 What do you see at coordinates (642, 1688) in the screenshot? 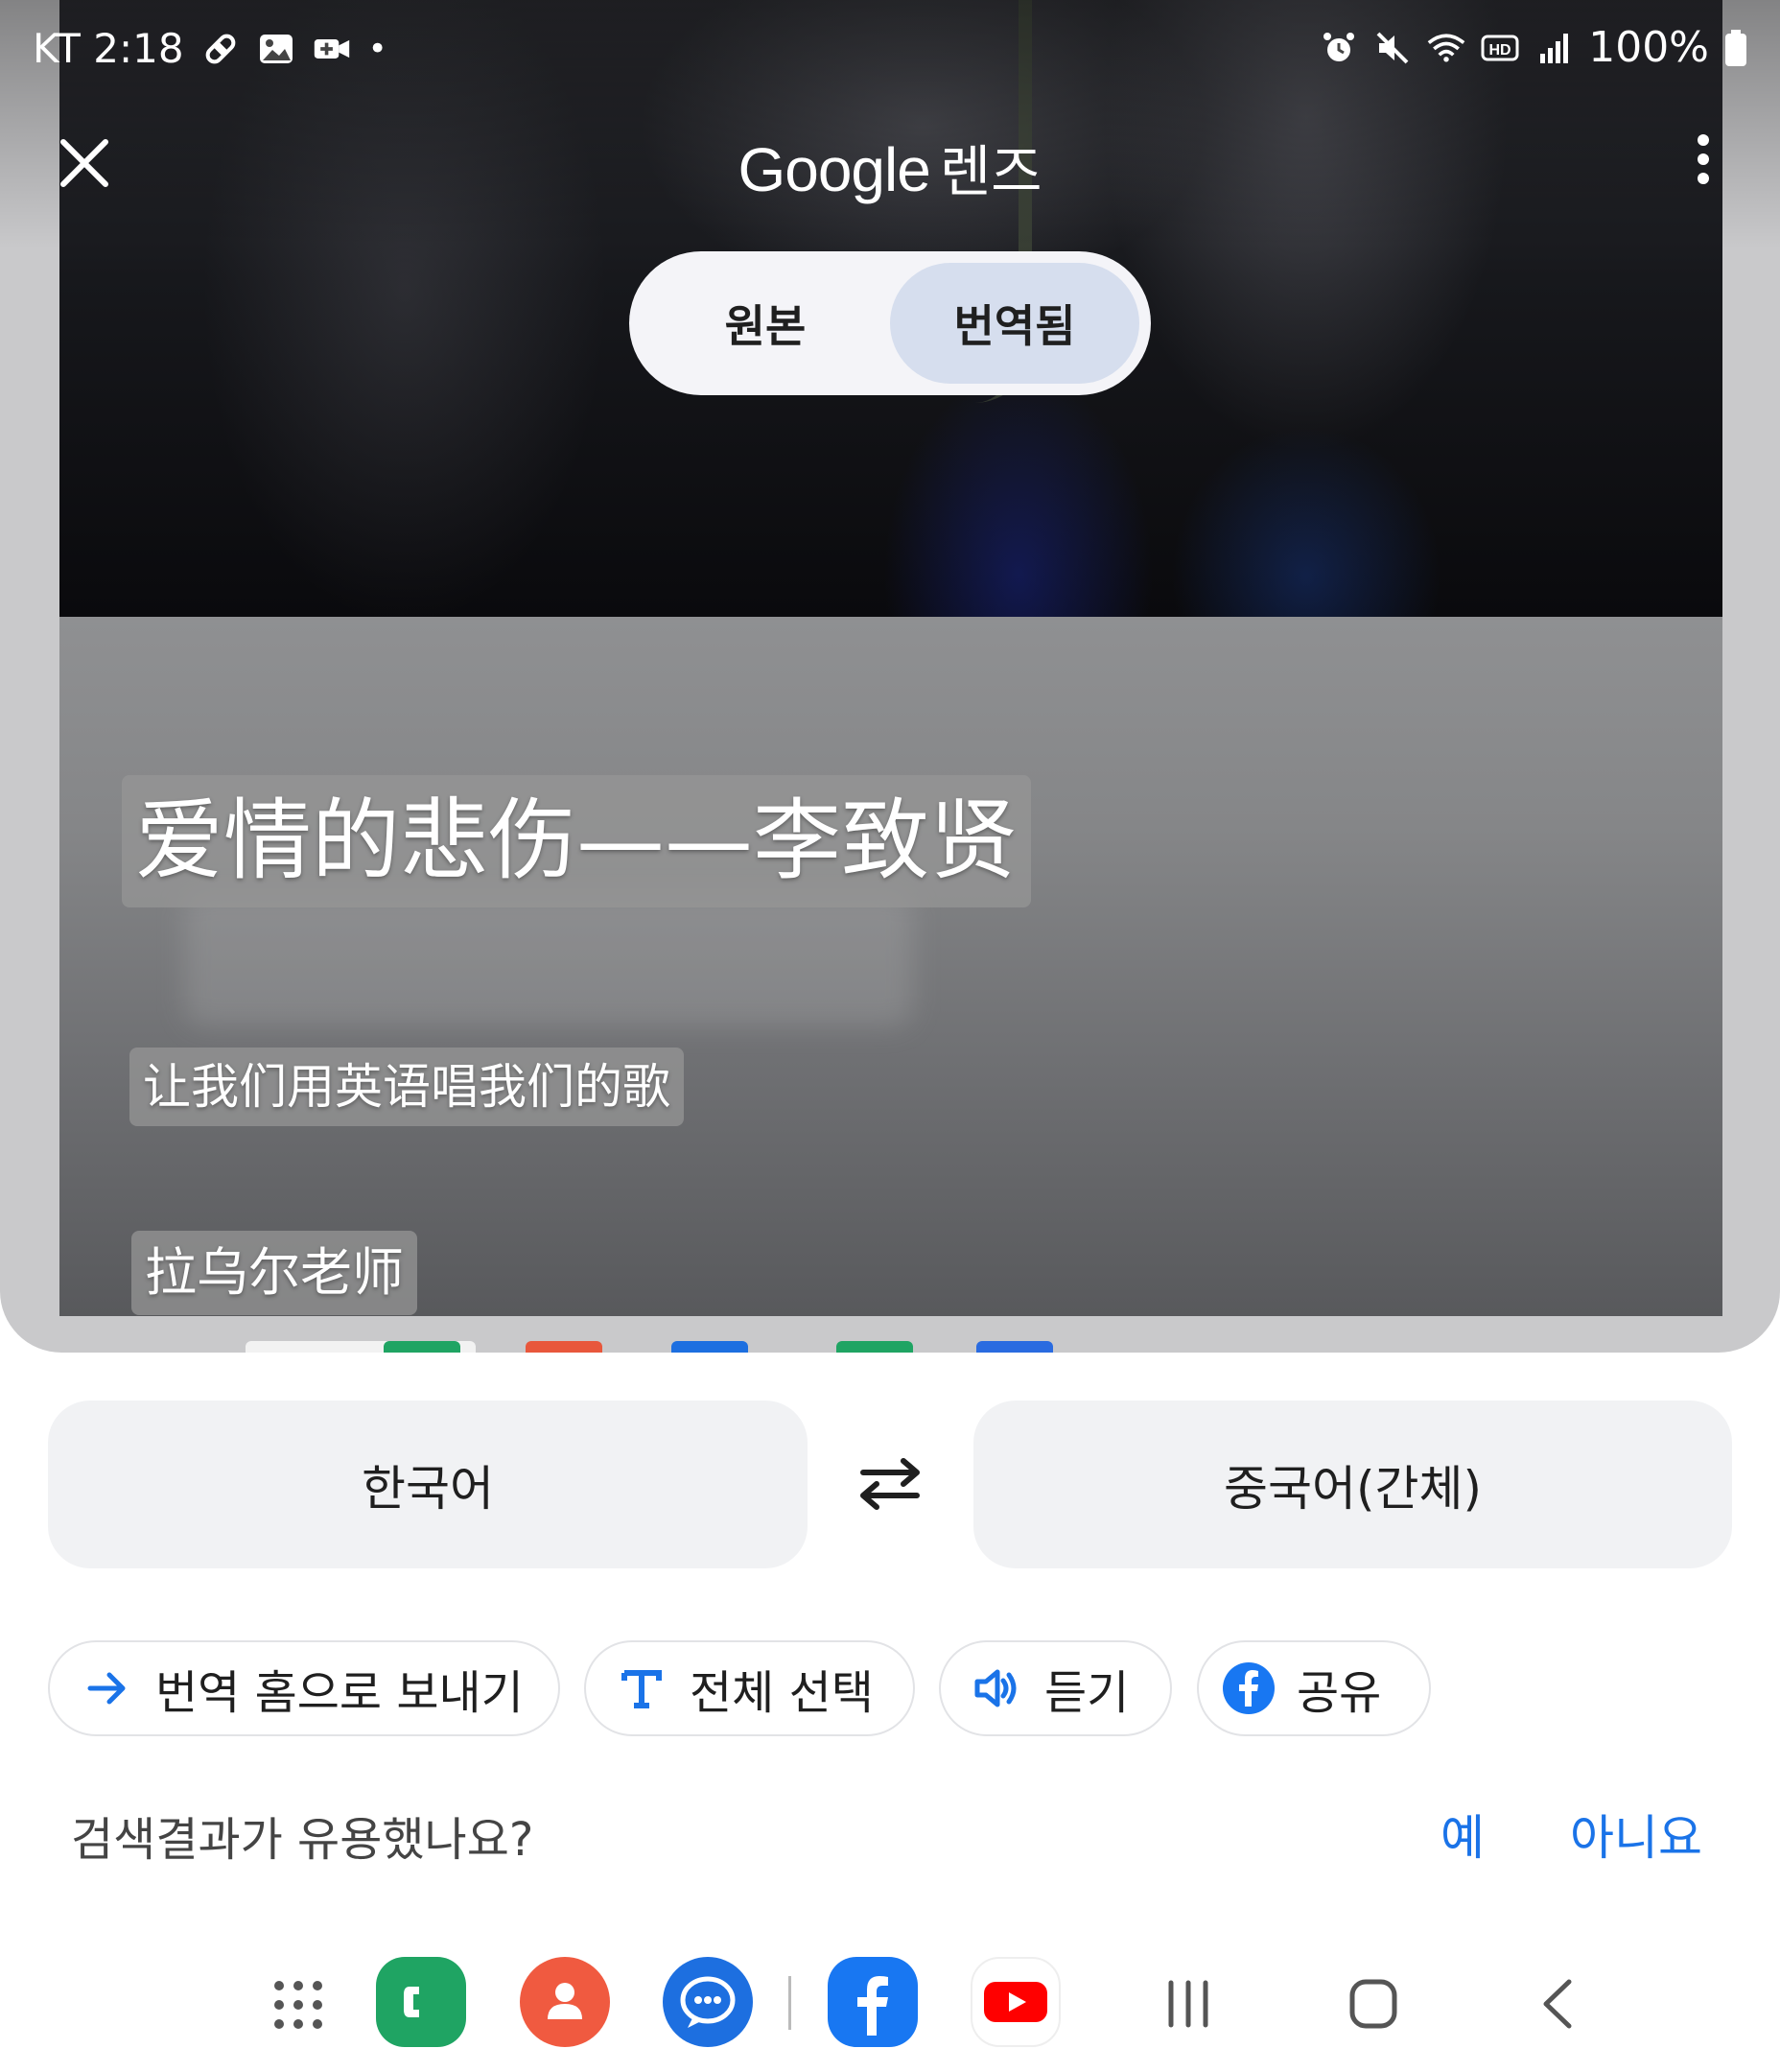
I see `text-t-icon` at bounding box center [642, 1688].